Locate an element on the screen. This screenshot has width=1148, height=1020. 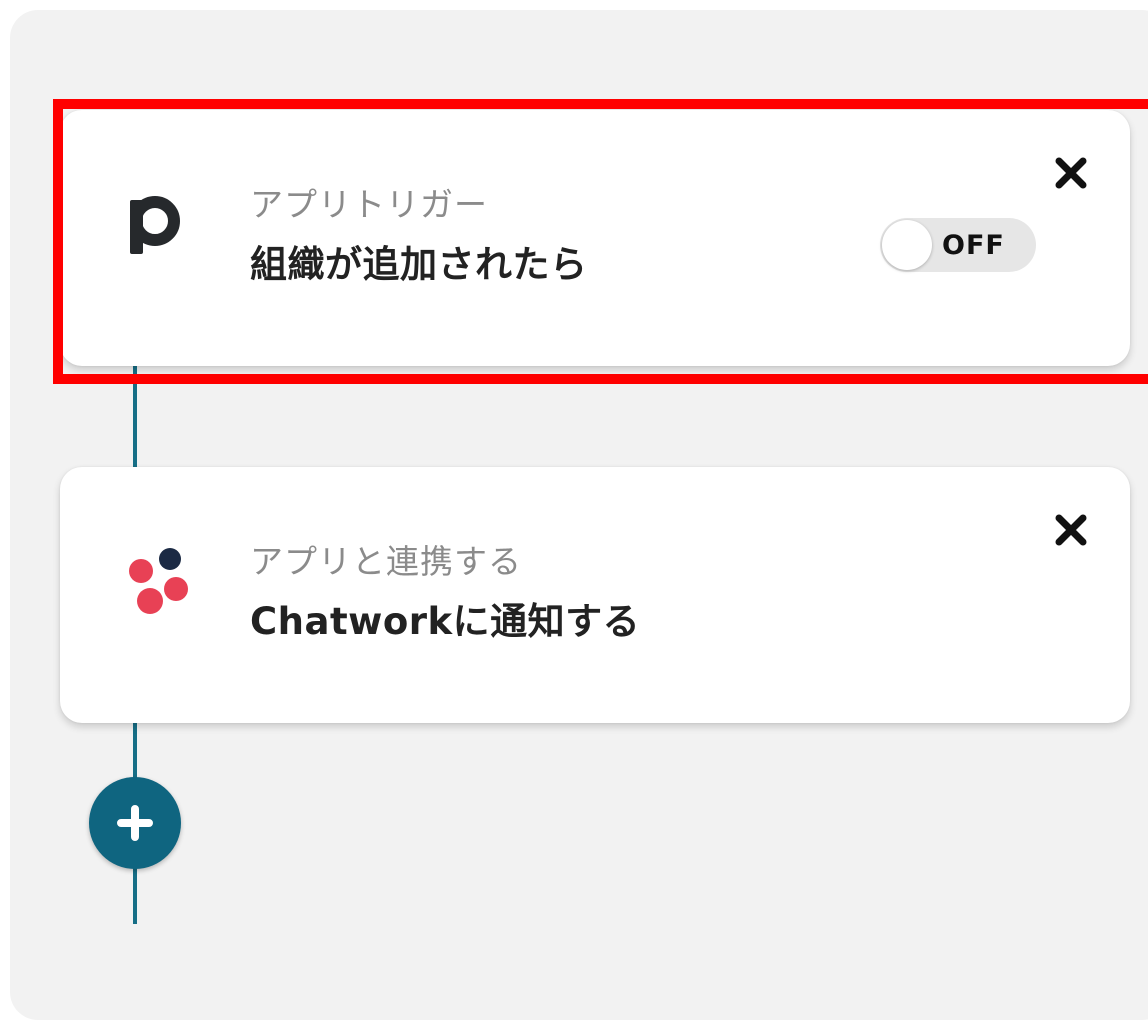
step-title: Chatworkに通知する is located at coordinates (445, 621).